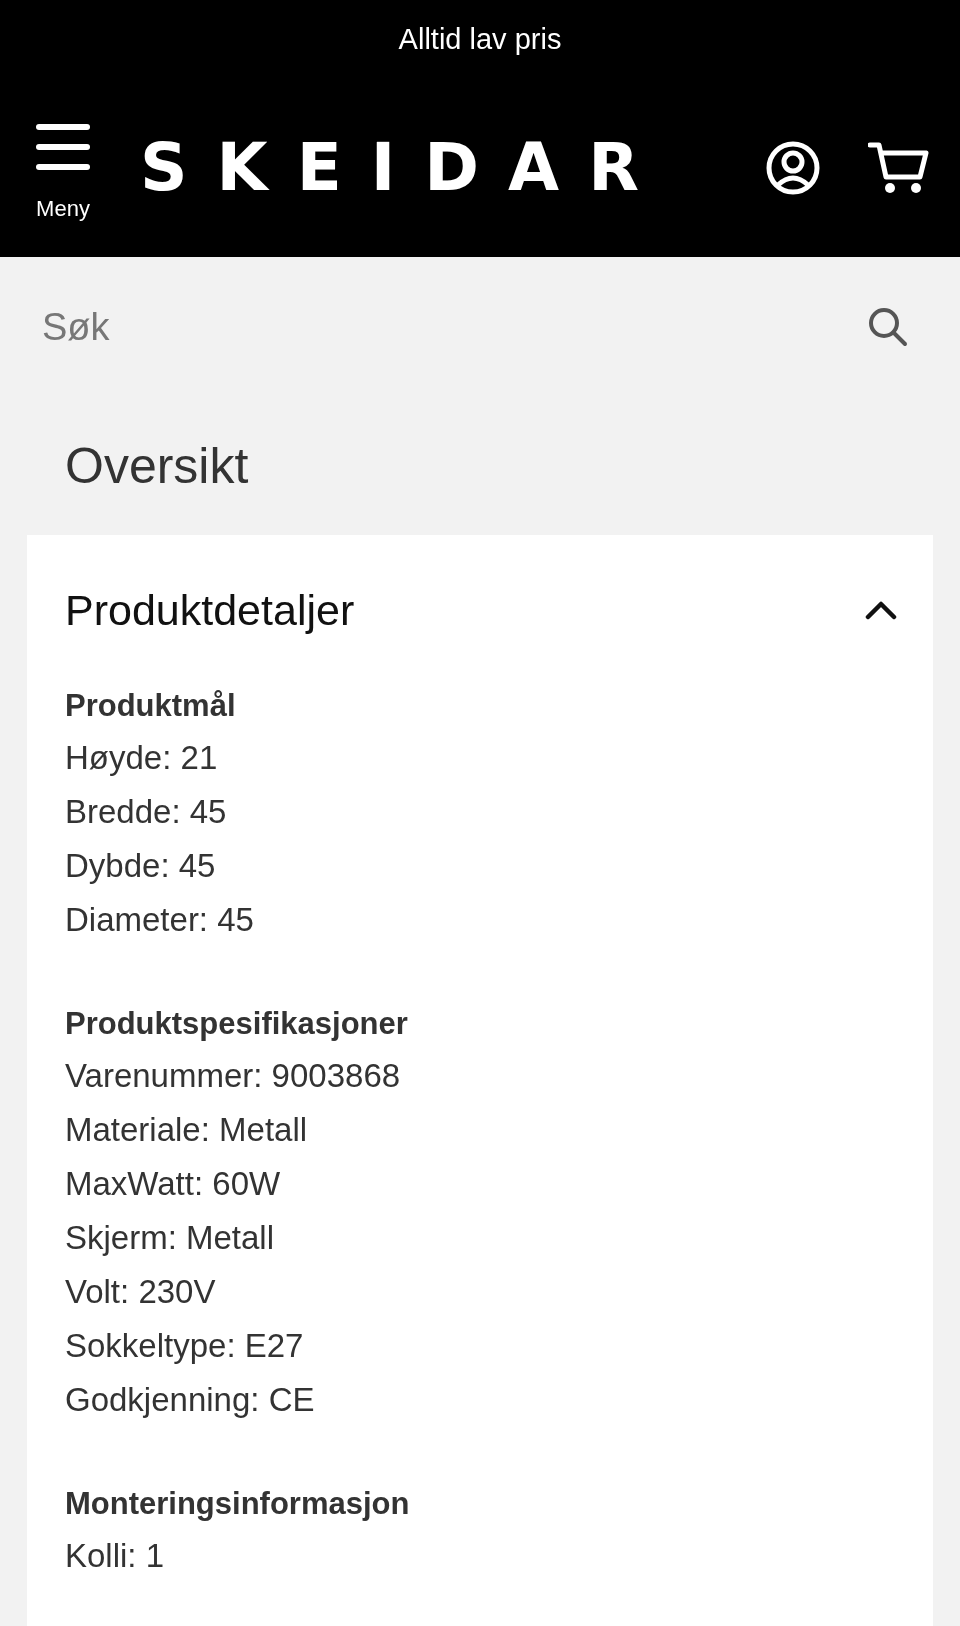  What do you see at coordinates (210, 610) in the screenshot?
I see `accordion-title: Produktdetaljer` at bounding box center [210, 610].